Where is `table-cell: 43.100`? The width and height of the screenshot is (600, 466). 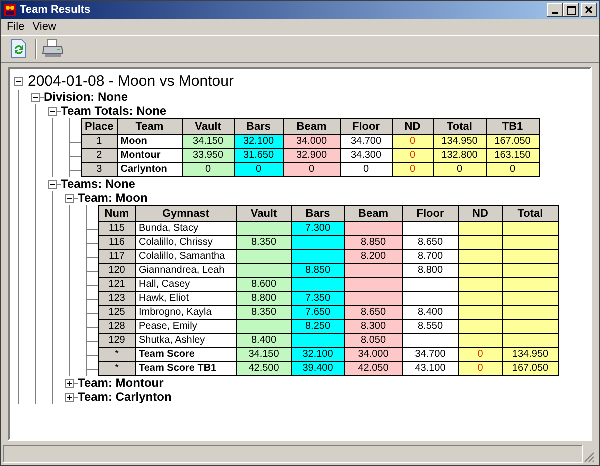 table-cell: 43.100 is located at coordinates (430, 369).